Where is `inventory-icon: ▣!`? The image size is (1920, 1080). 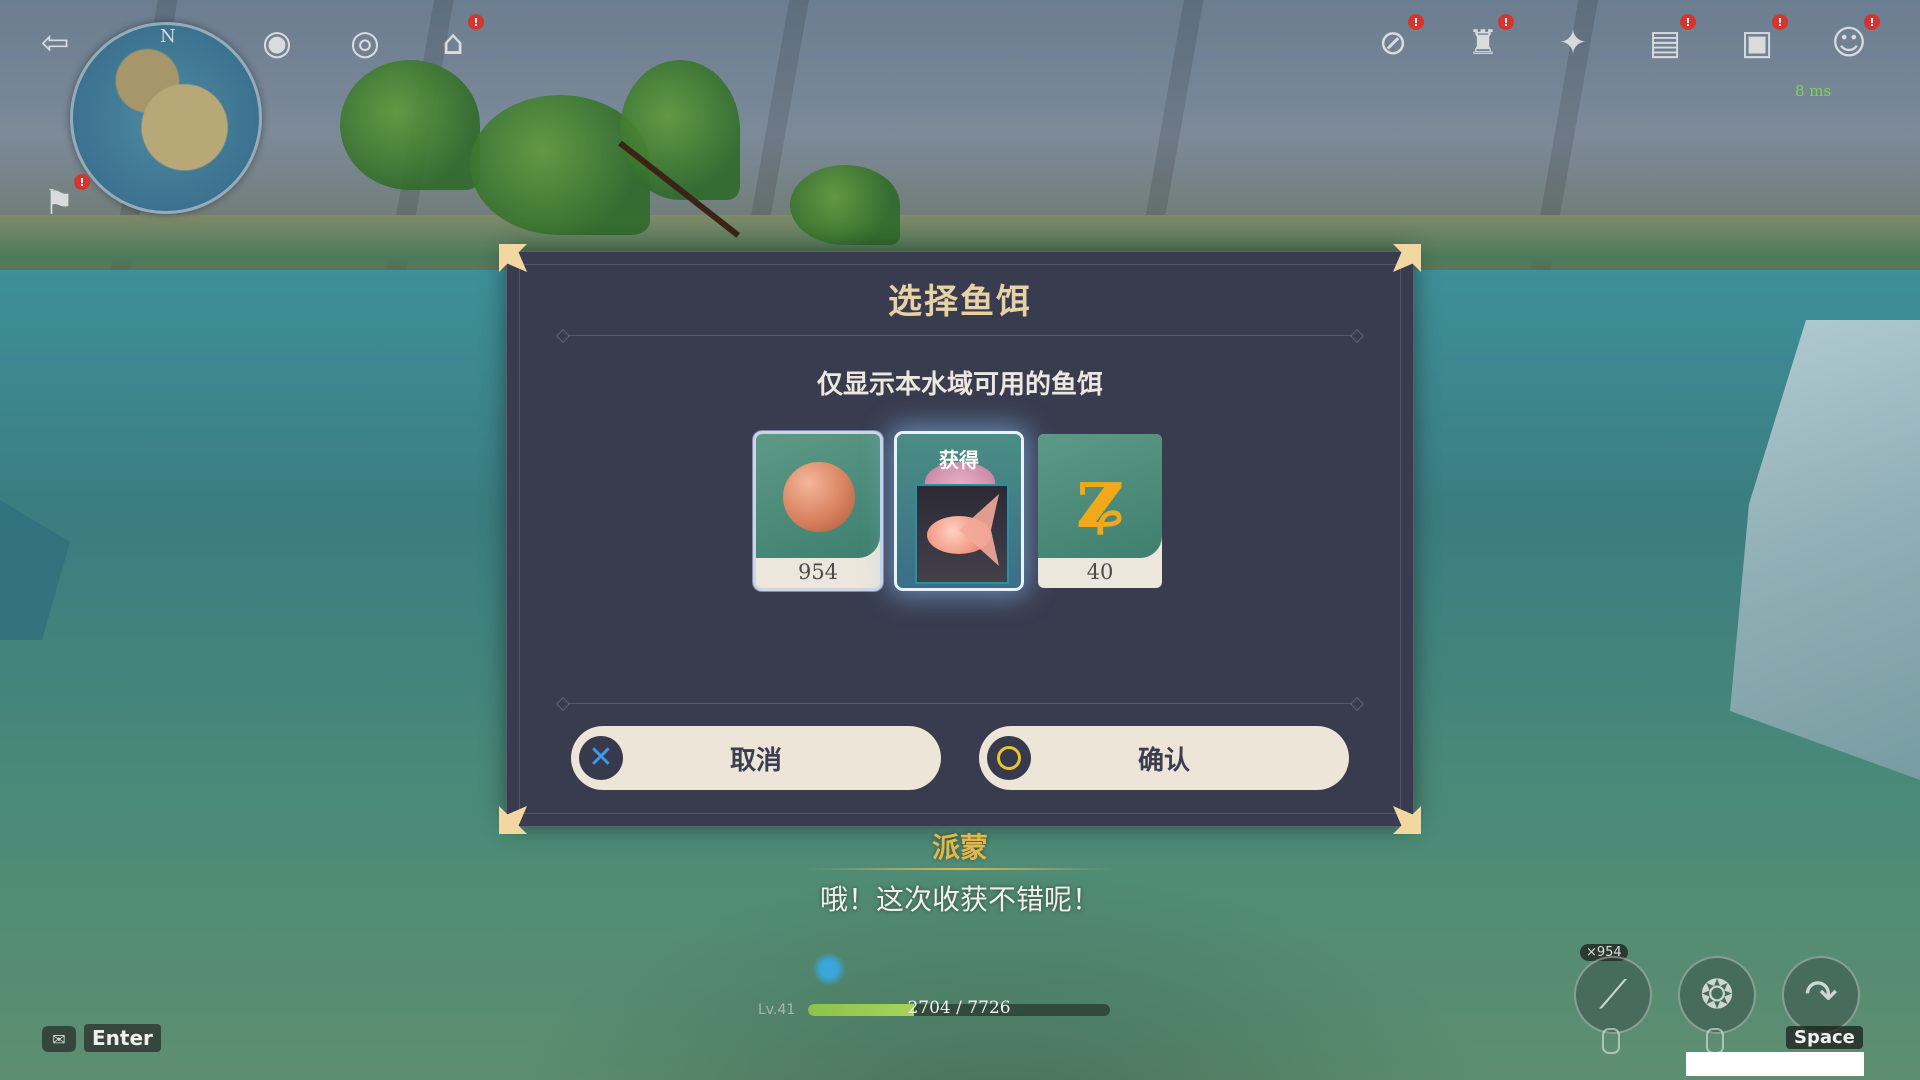 inventory-icon: ▣! is located at coordinates (1761, 40).